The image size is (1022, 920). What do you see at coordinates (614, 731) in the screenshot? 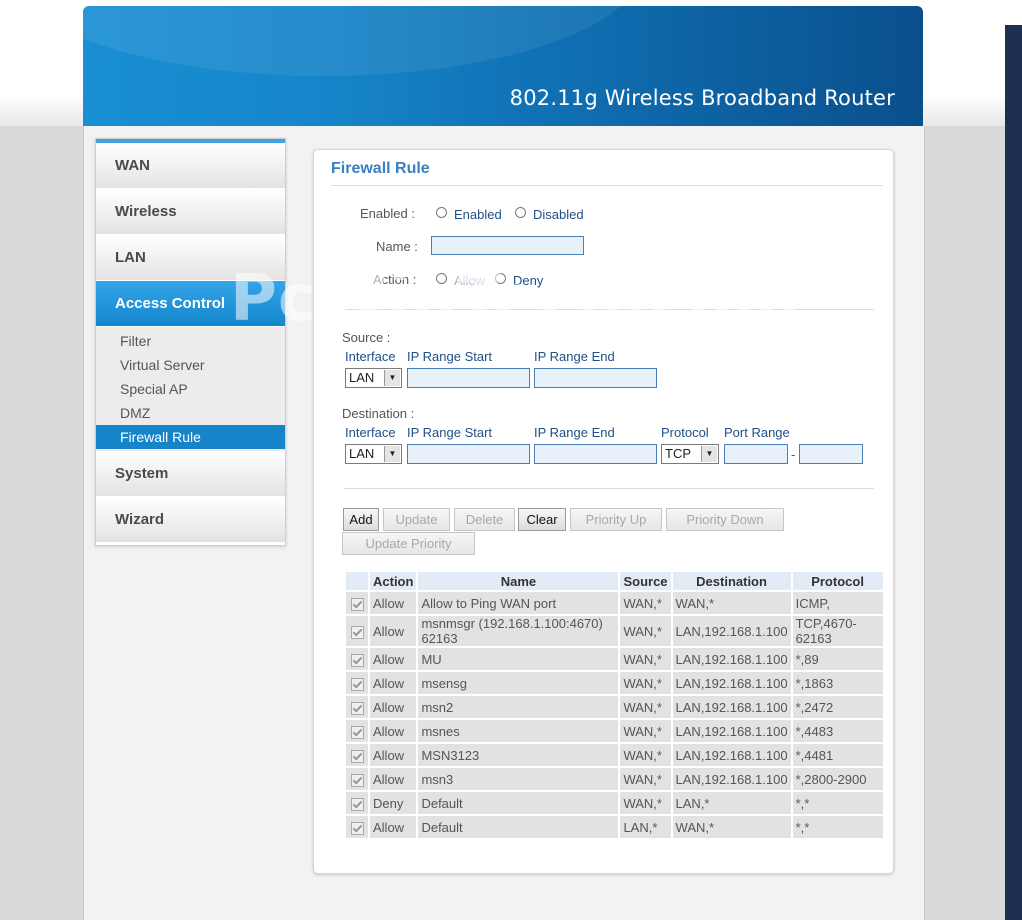
I see `table-row: Allow msnes WAN,* LAN,192.168.1.100 *,4483` at bounding box center [614, 731].